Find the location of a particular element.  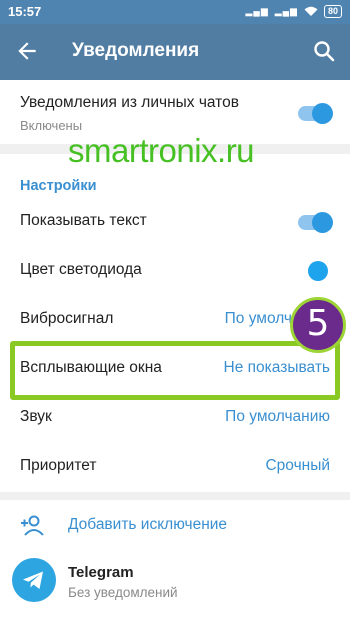

led-color-swatch is located at coordinates (318, 271).